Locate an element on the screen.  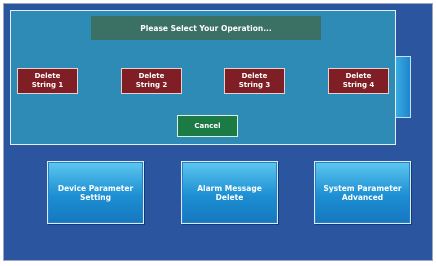
delete-string-2-button: Delete String 2 is located at coordinates (151, 81).